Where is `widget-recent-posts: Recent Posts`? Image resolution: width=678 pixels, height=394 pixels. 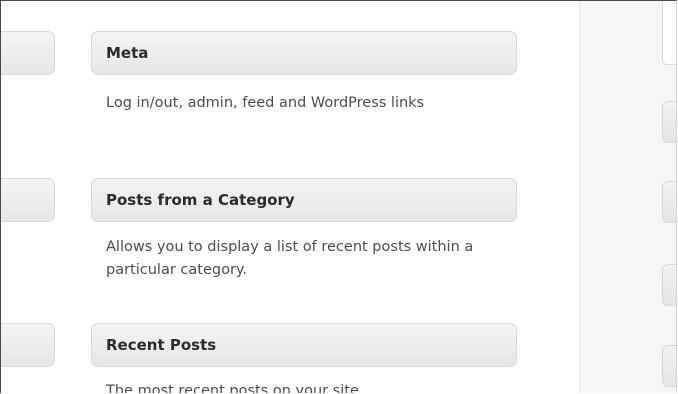 widget-recent-posts: Recent Posts is located at coordinates (304, 345).